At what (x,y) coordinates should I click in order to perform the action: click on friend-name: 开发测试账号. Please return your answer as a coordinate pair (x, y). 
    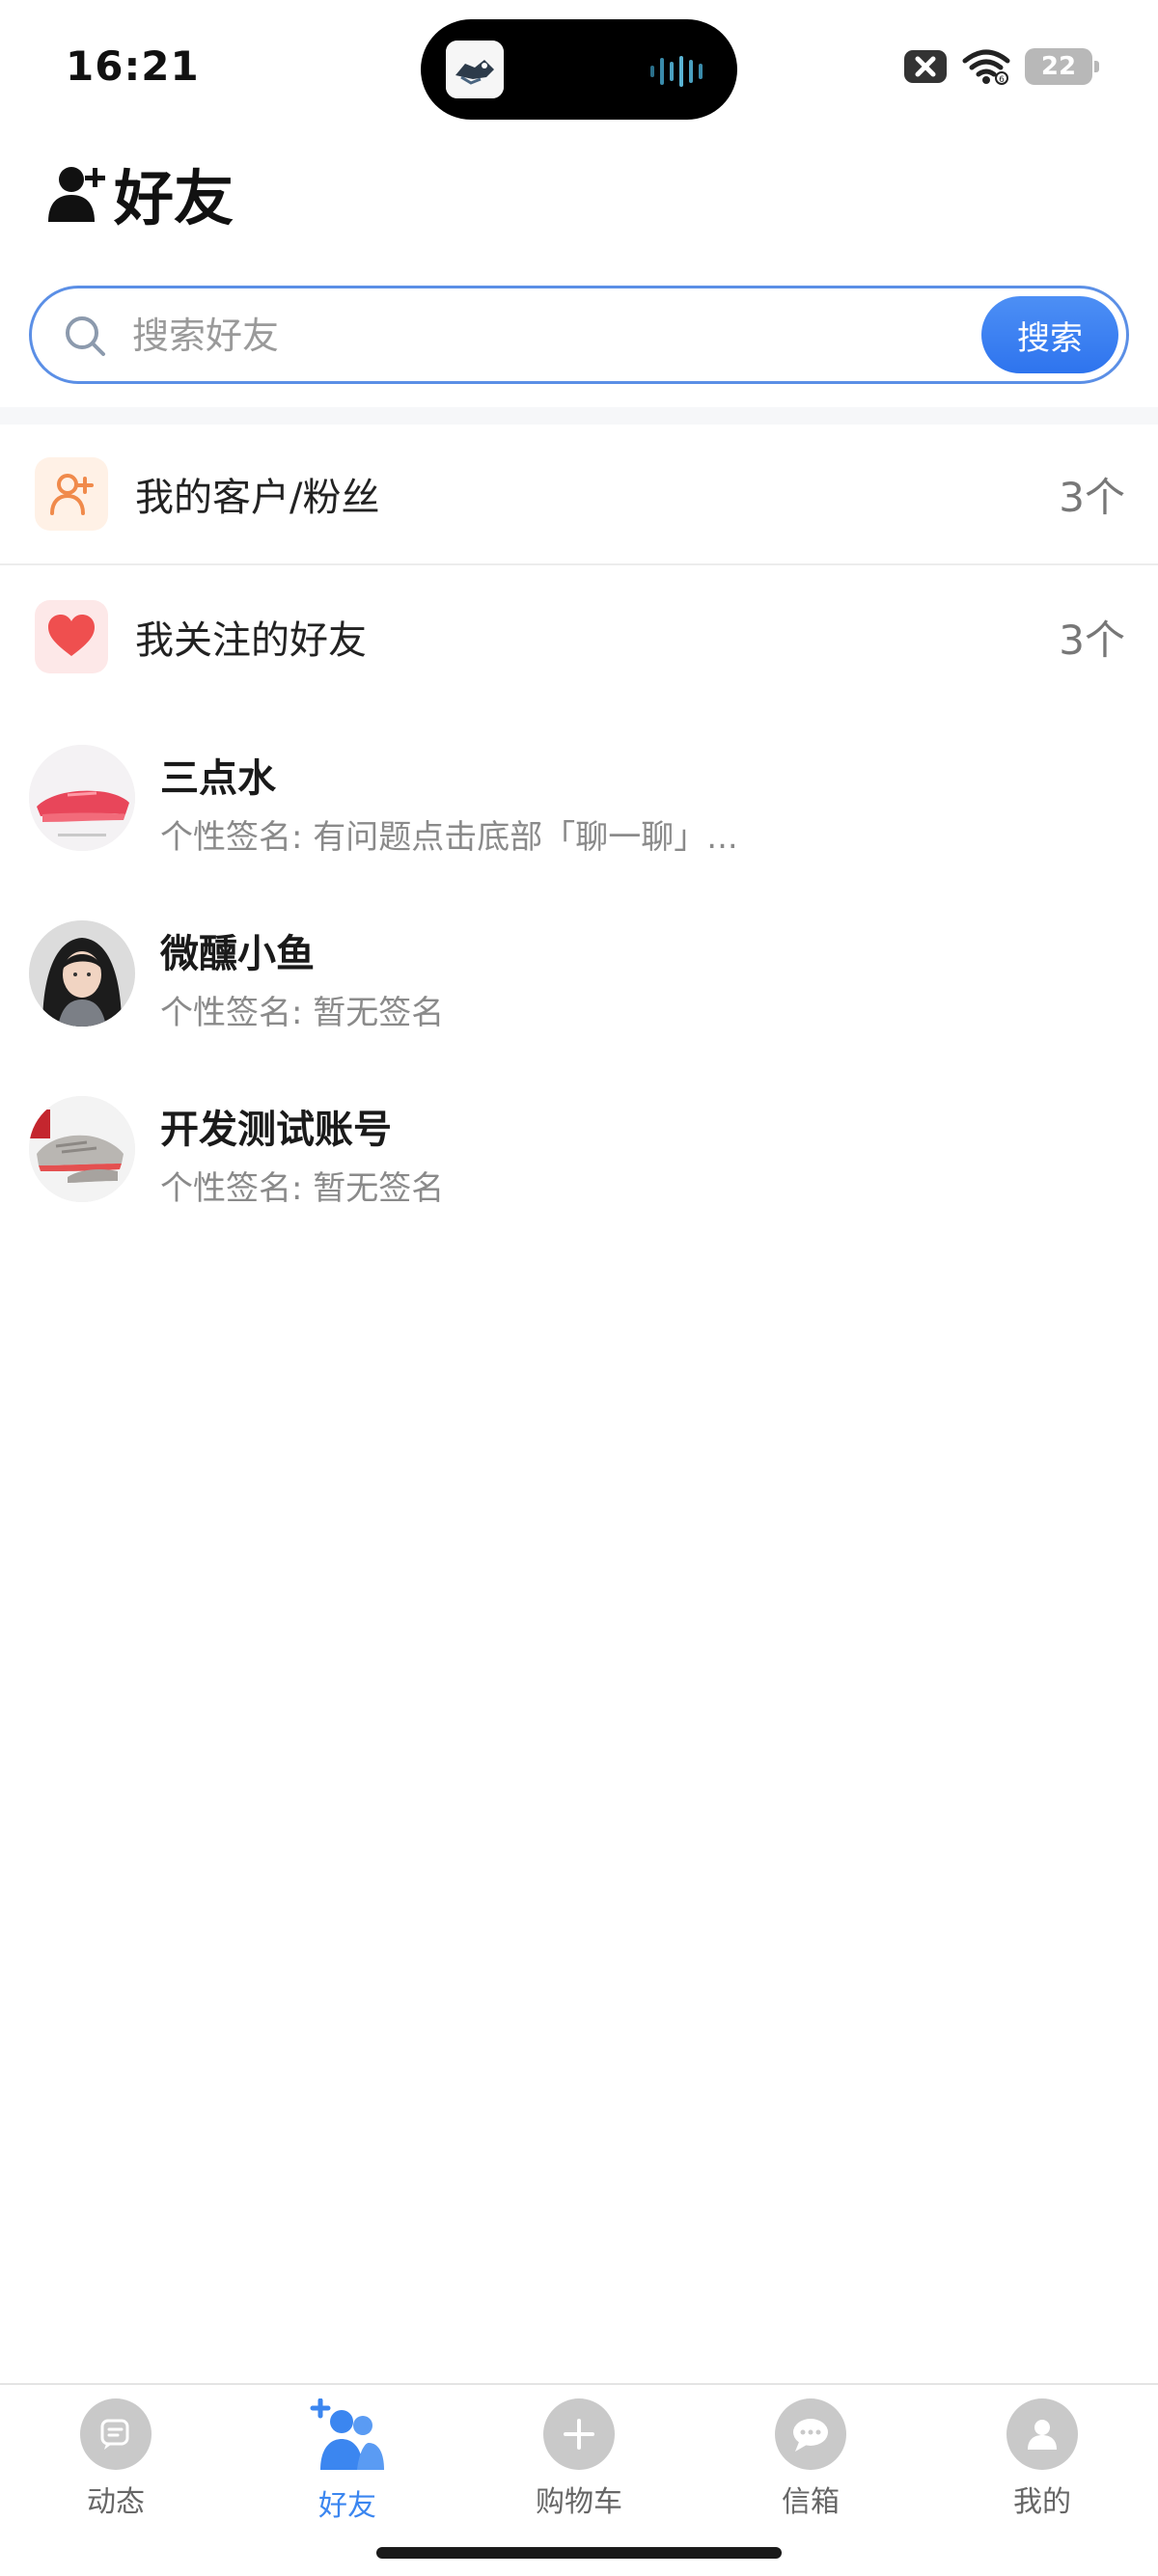
    Looking at the image, I should click on (276, 1130).